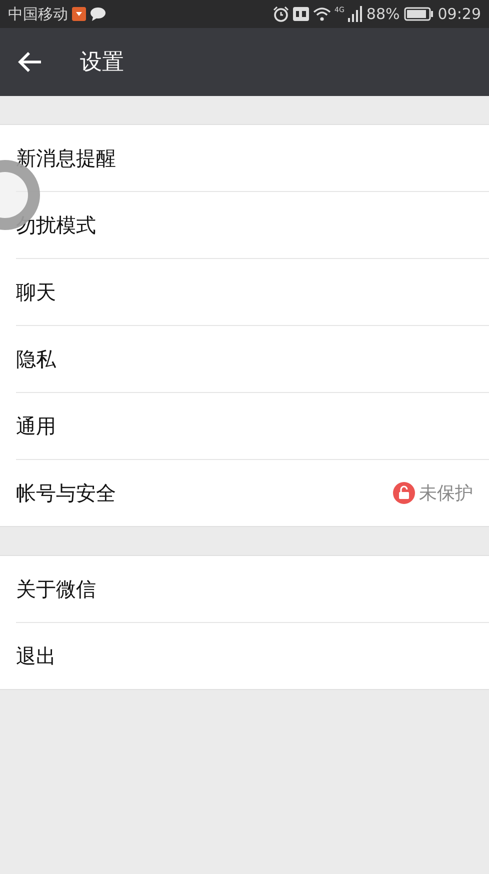 This screenshot has height=874, width=489. What do you see at coordinates (459, 14) in the screenshot?
I see `clock-time: 09:29` at bounding box center [459, 14].